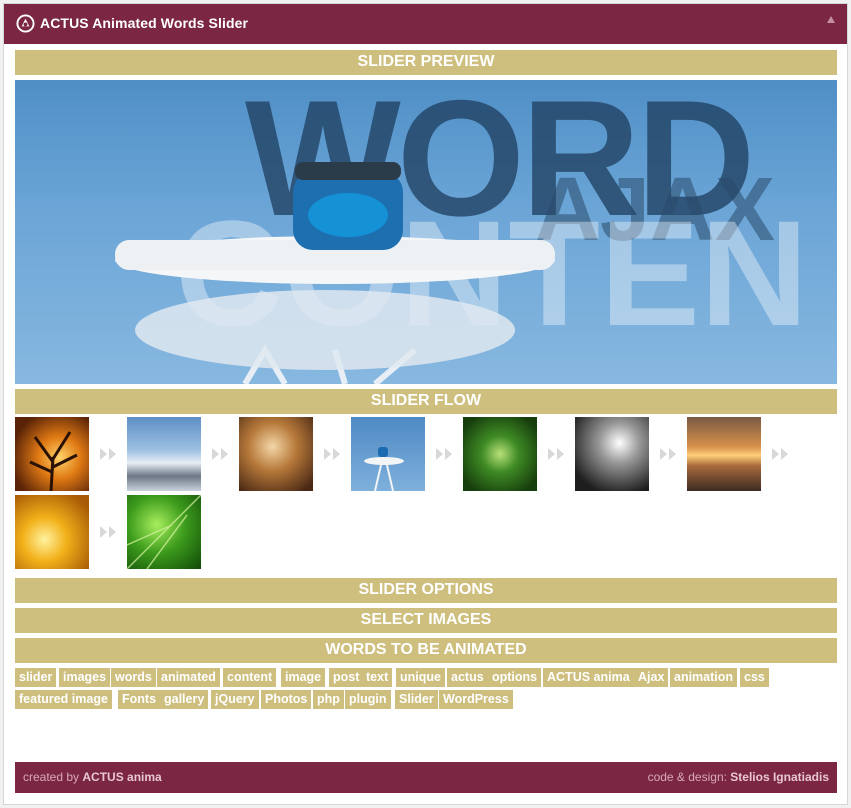 This screenshot has height=808, width=851. I want to click on design-credit: code & design: Stelios Ignatiadis, so click(738, 777).